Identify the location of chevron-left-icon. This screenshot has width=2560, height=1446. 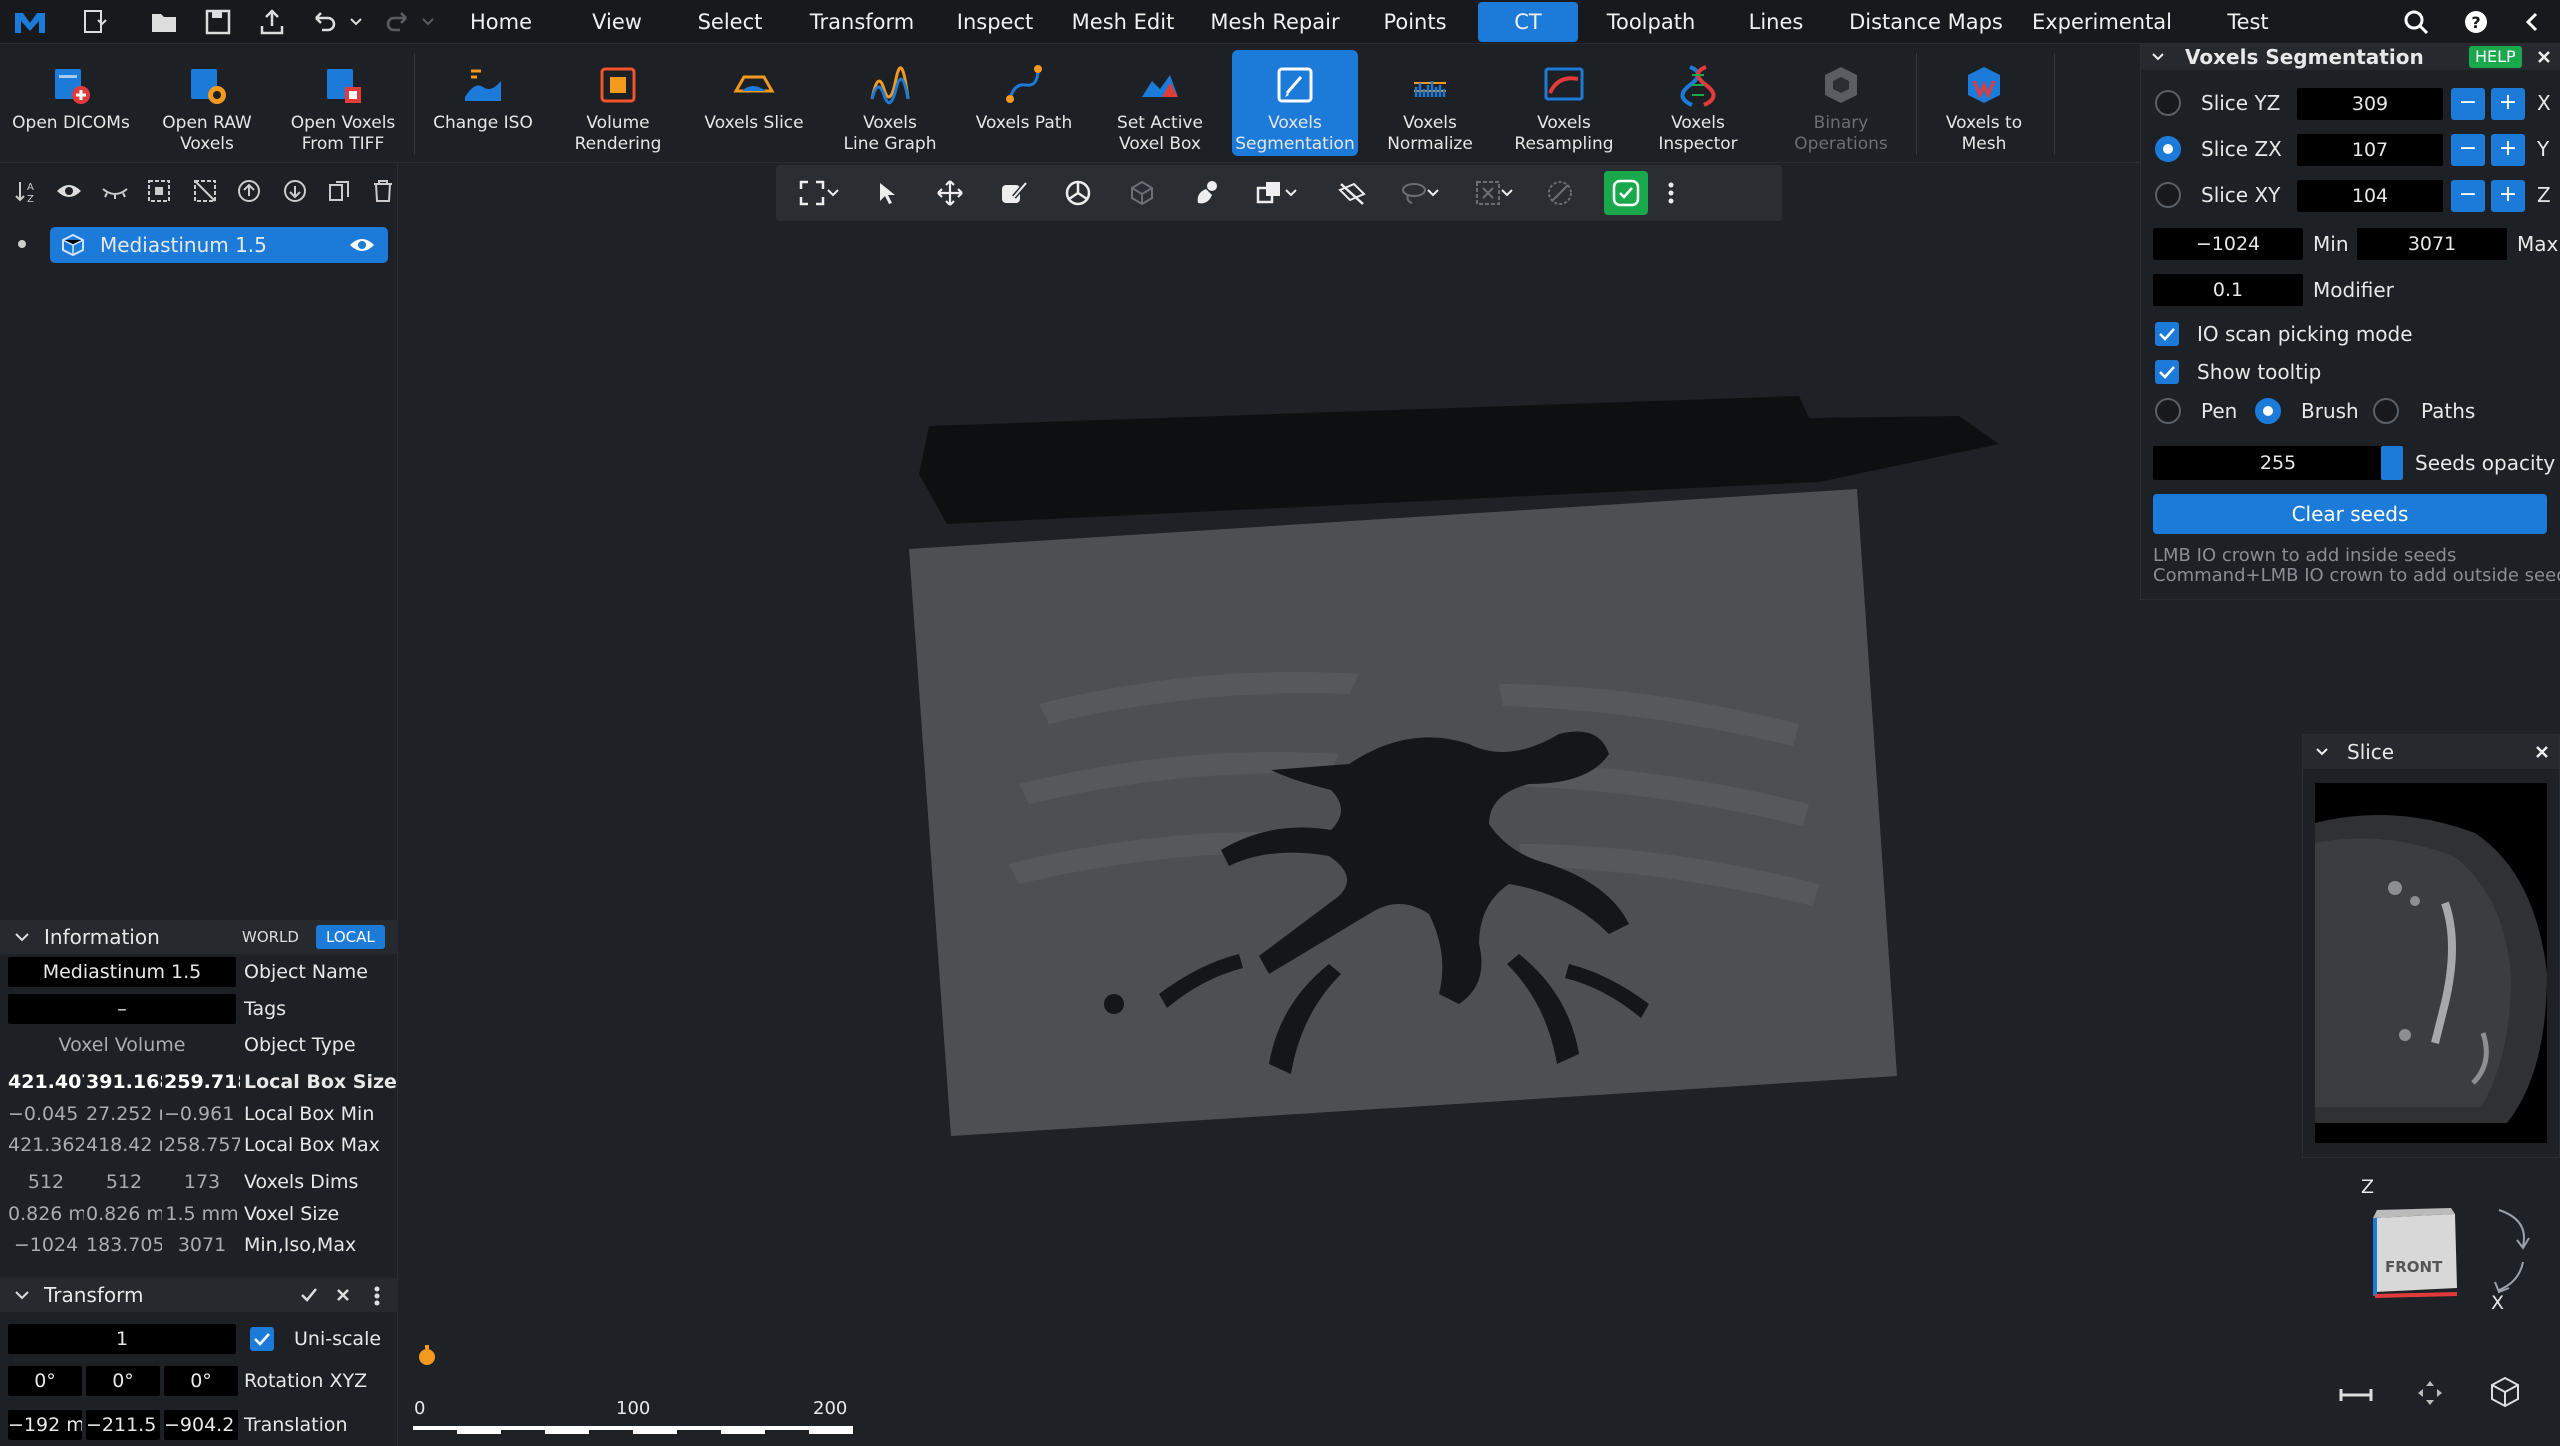
(2532, 22).